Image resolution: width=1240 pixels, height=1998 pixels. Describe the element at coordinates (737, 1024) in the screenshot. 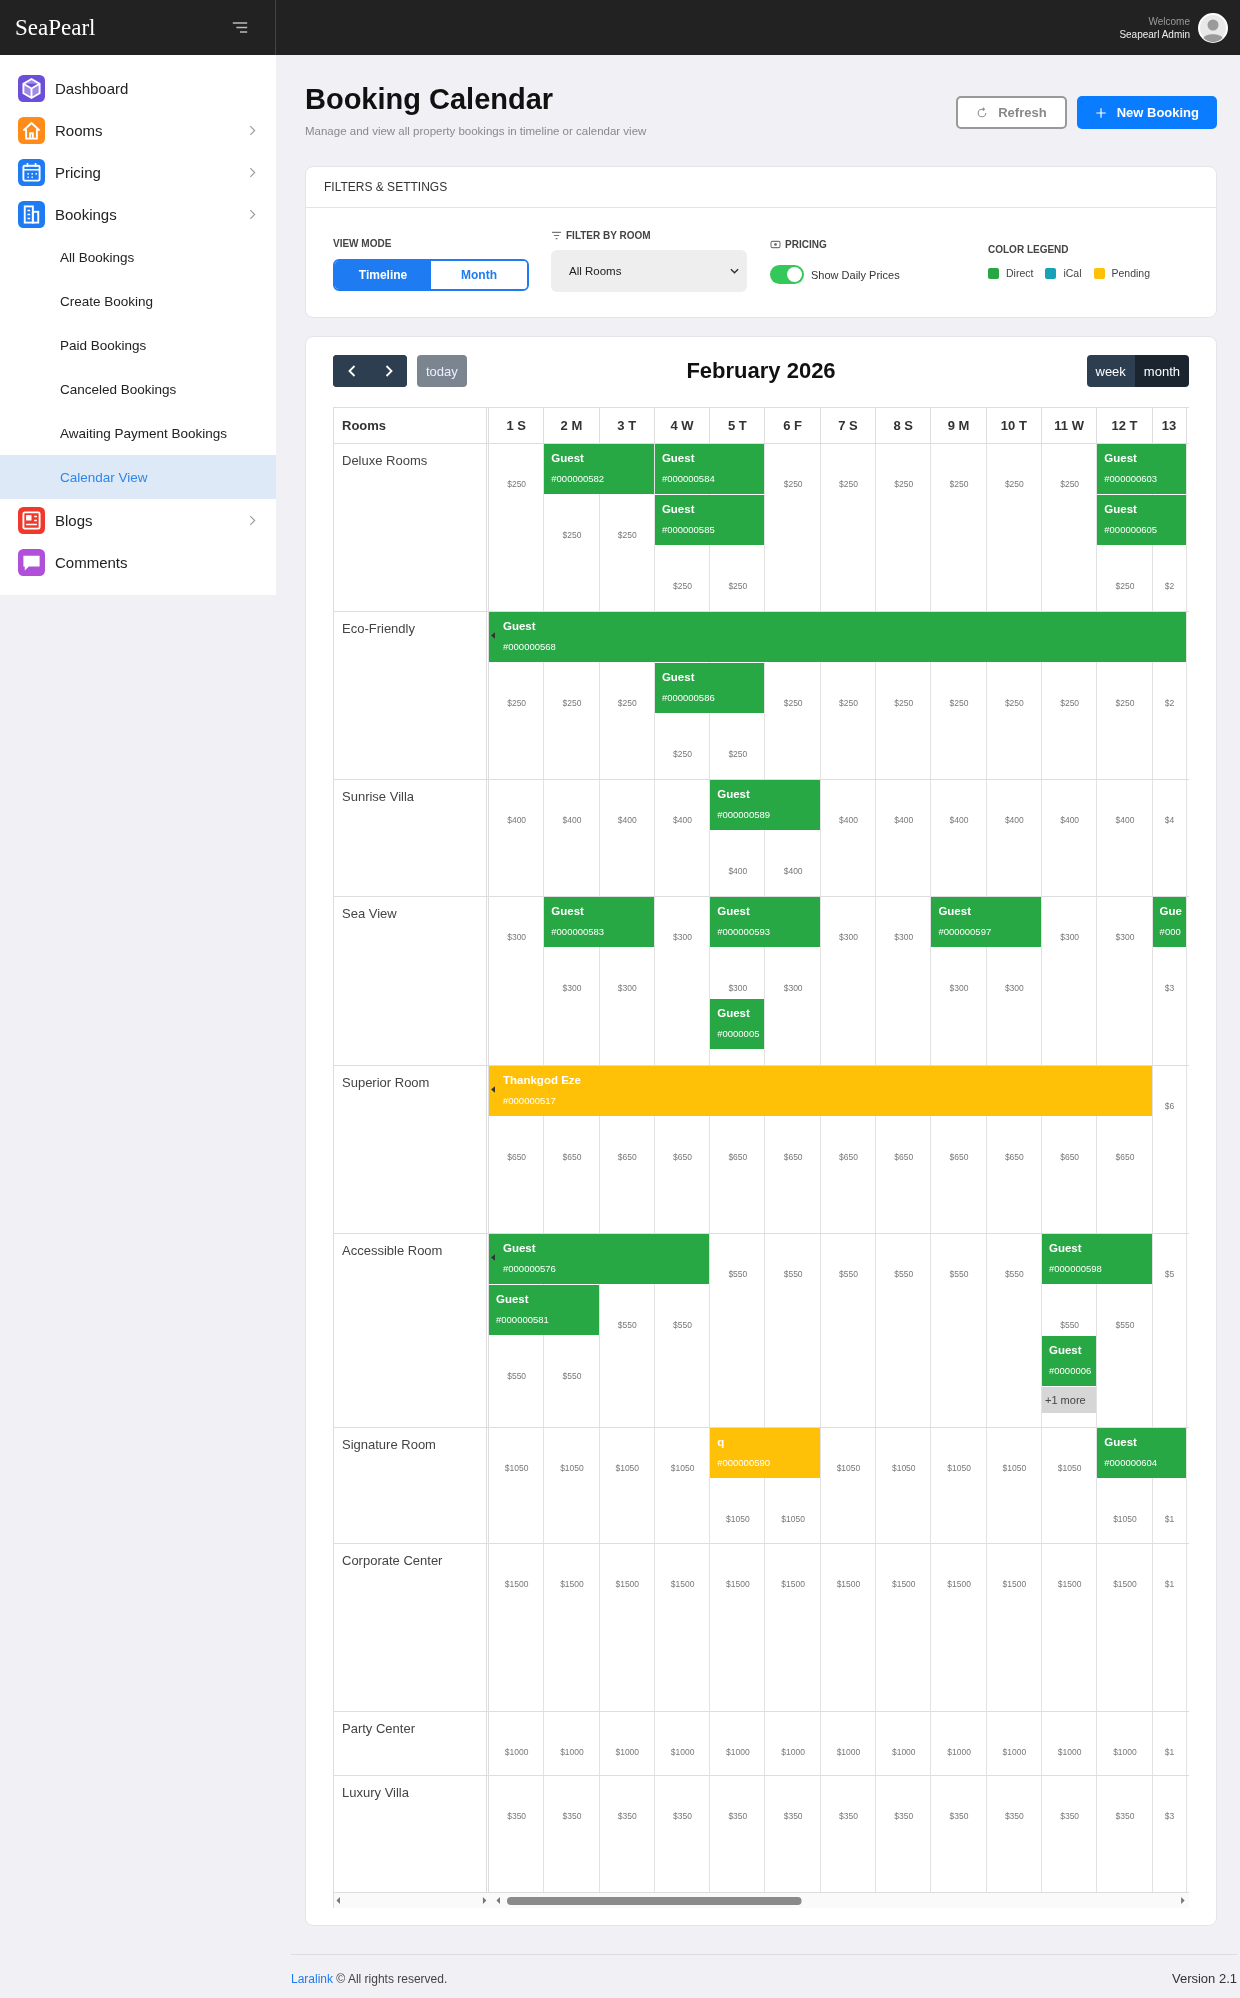

I see `booking-event: Guest #0000005` at that location.